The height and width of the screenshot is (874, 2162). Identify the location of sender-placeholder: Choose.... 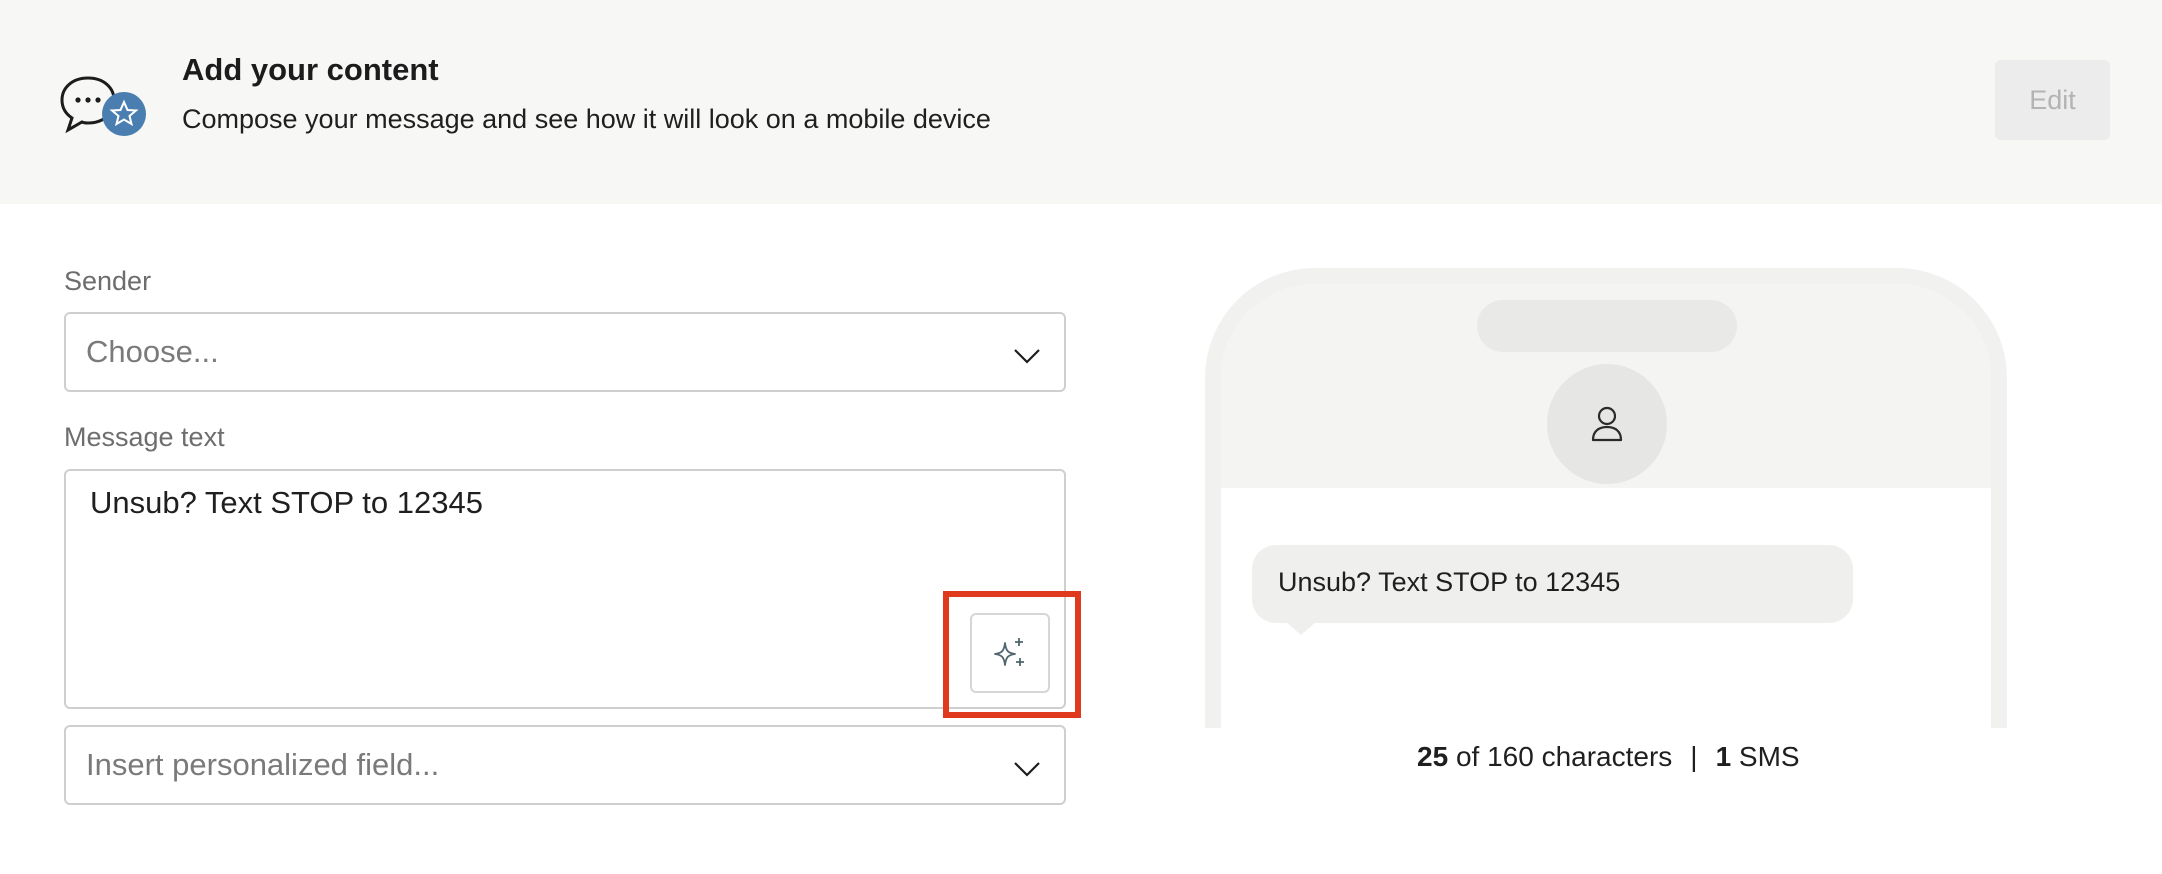
(152, 351).